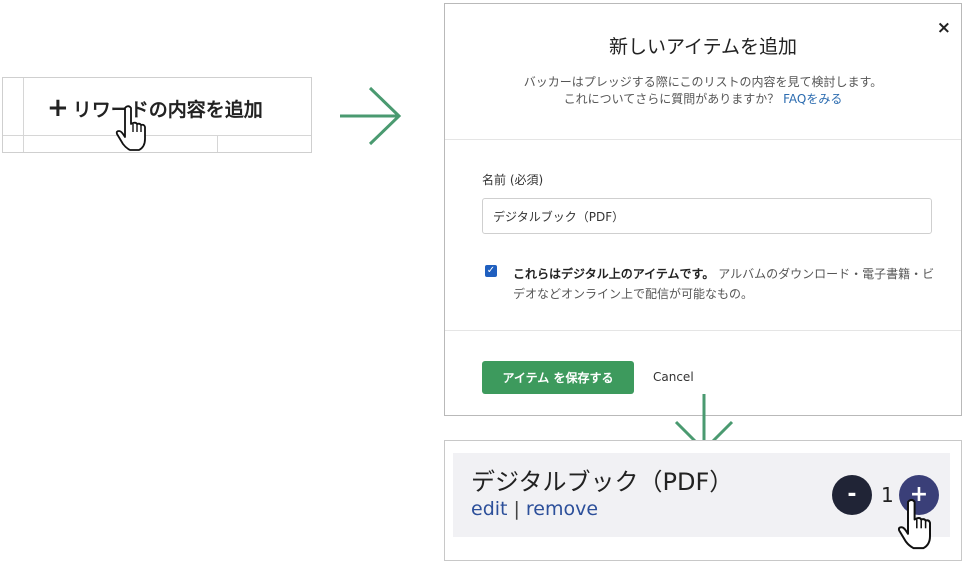 The width and height of the screenshot is (964, 563). I want to click on add-reward-panel: + リワードの内容を追加, so click(157, 115).